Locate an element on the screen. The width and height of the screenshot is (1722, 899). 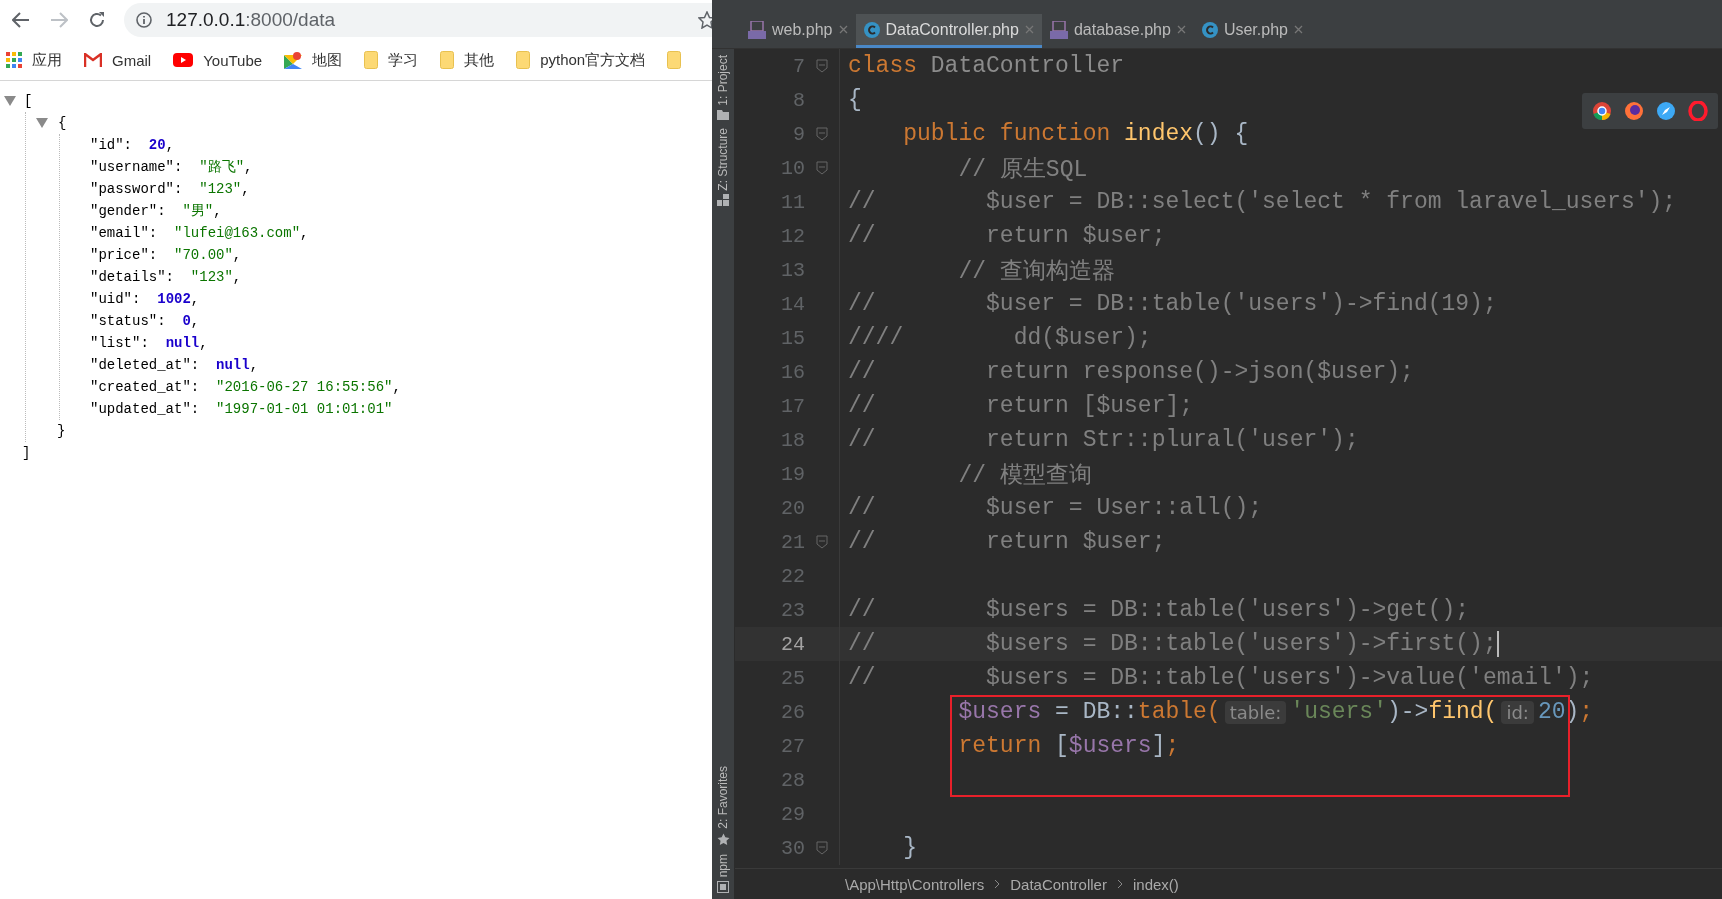
code-line: // 查询构造器 is located at coordinates (1036, 271).